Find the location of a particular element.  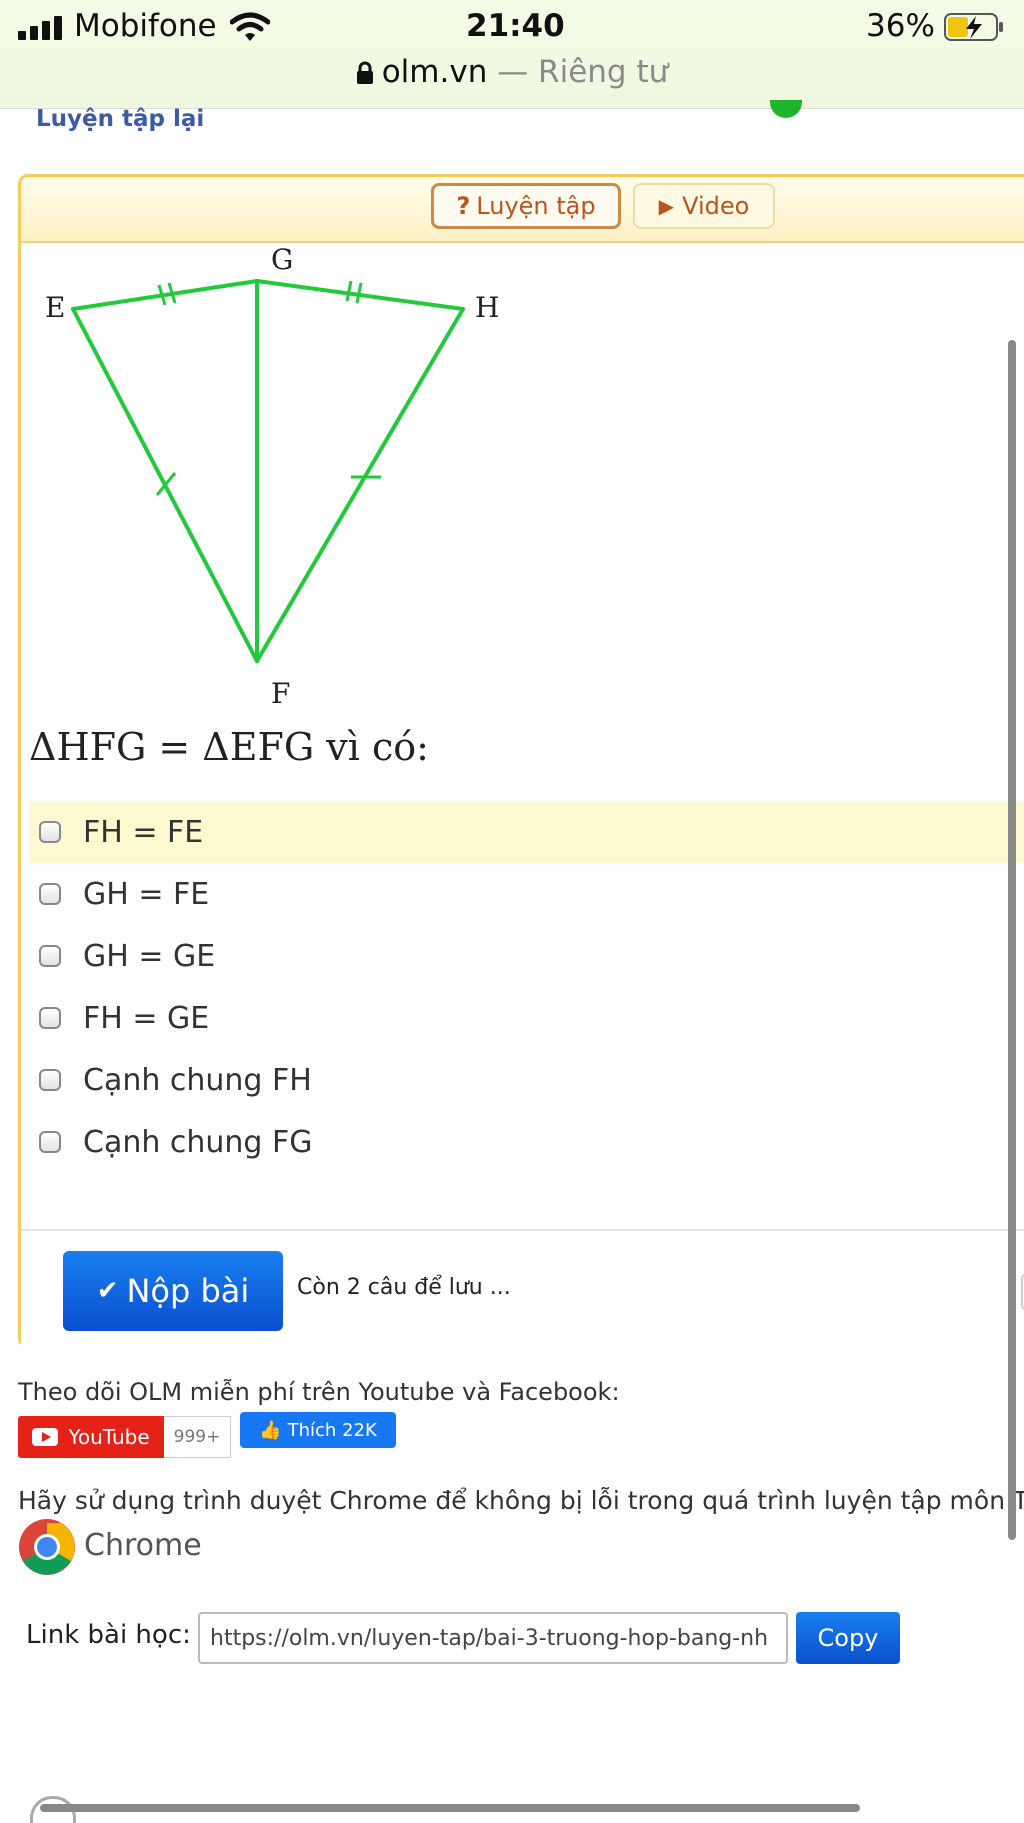

check-icon: ✔ is located at coordinates (107, 1291).